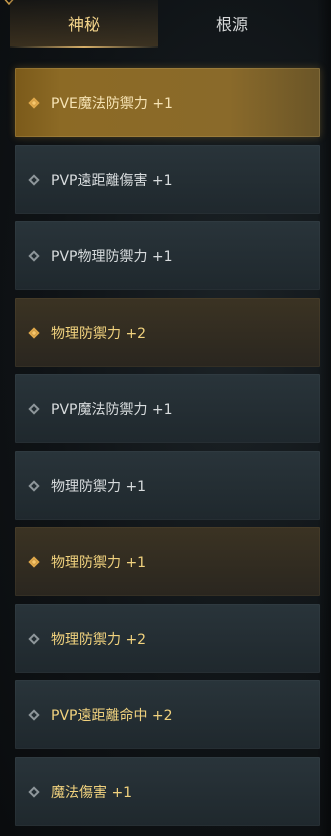 The image size is (331, 836). I want to click on stat-label: PVP物理防禦力 +1, so click(112, 256).